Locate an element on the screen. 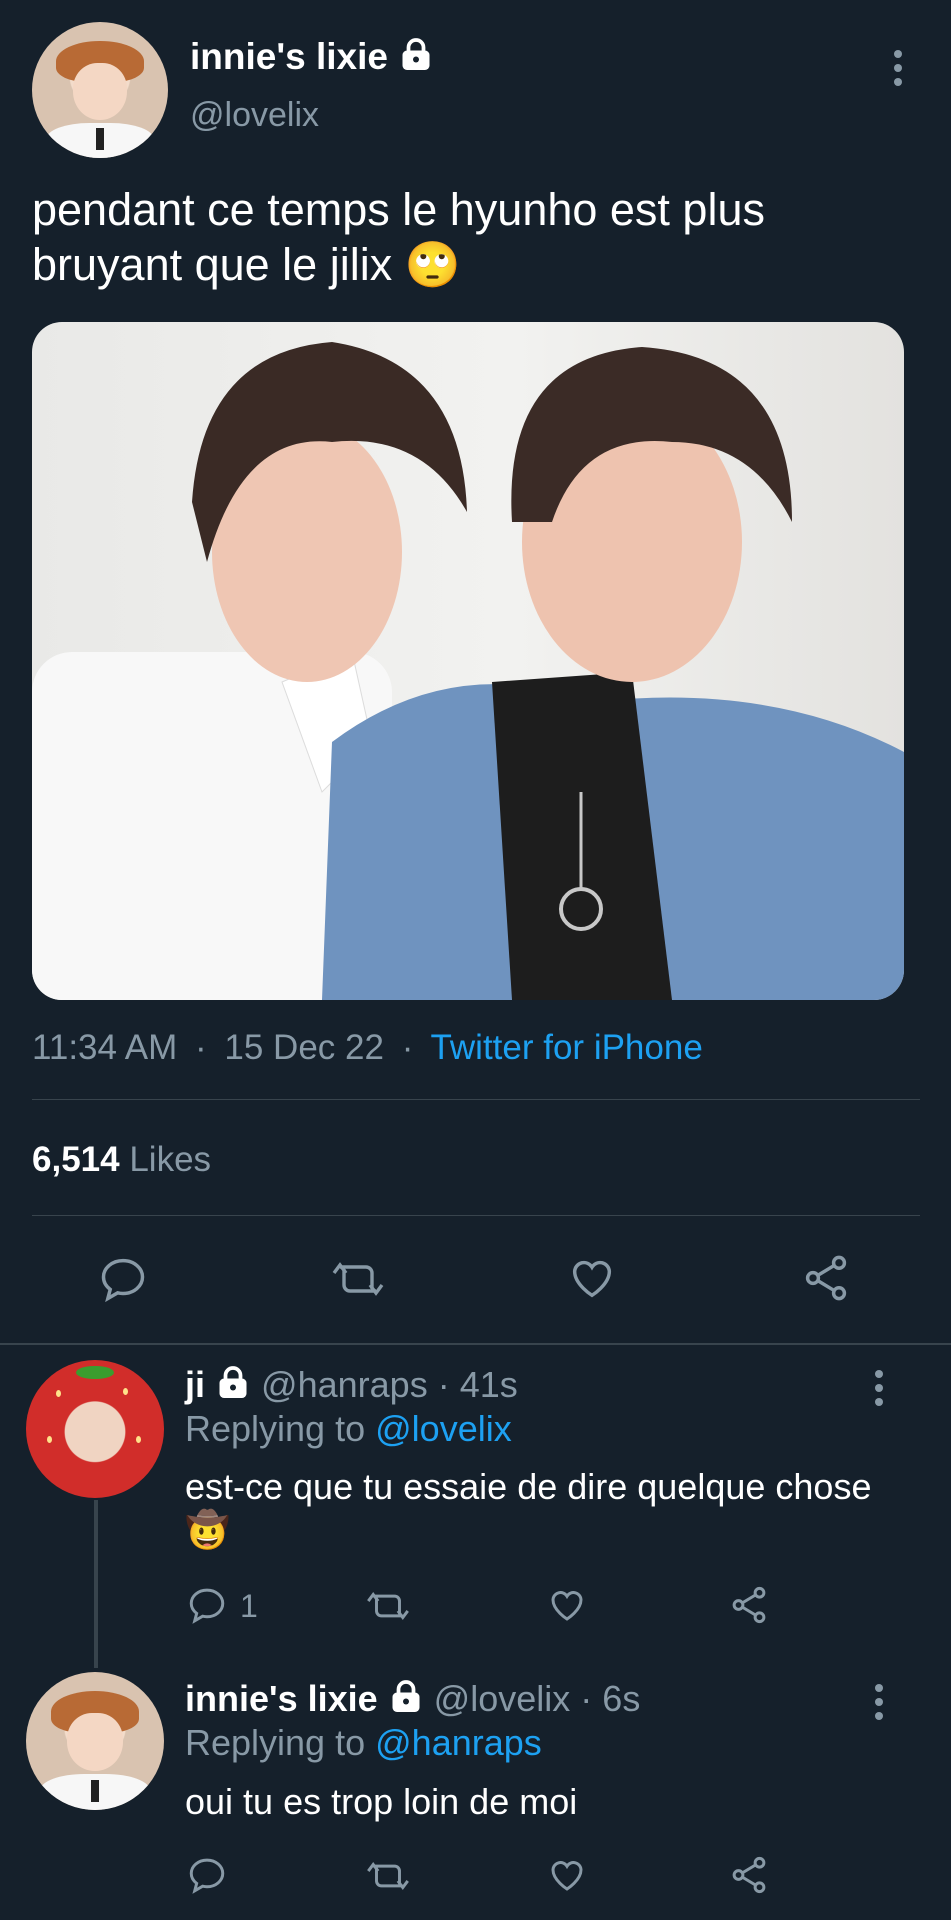 Image resolution: width=951 pixels, height=1920 pixels. likes-count: 6,514 is located at coordinates (76, 1159).